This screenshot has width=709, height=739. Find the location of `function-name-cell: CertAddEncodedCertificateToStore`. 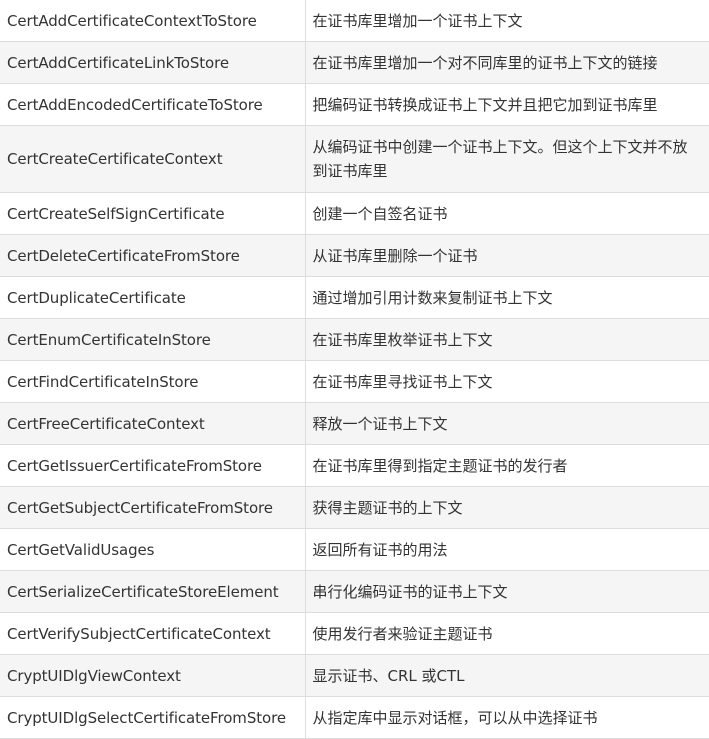

function-name-cell: CertAddEncodedCertificateToStore is located at coordinates (153, 104).